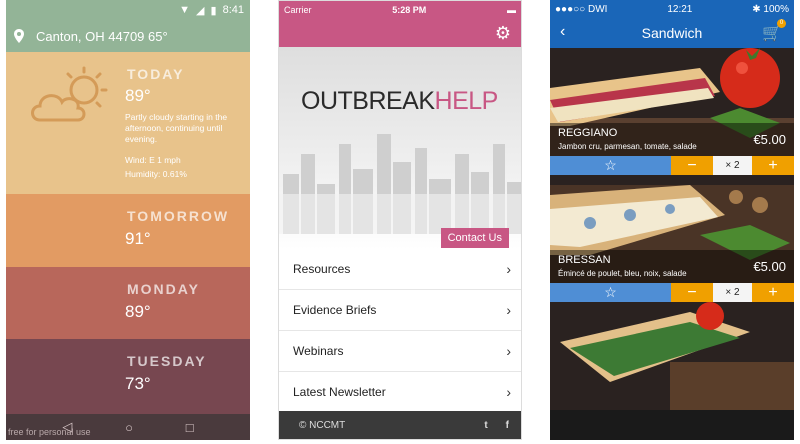  What do you see at coordinates (138, 238) in the screenshot?
I see `day-temp: 91°` at bounding box center [138, 238].